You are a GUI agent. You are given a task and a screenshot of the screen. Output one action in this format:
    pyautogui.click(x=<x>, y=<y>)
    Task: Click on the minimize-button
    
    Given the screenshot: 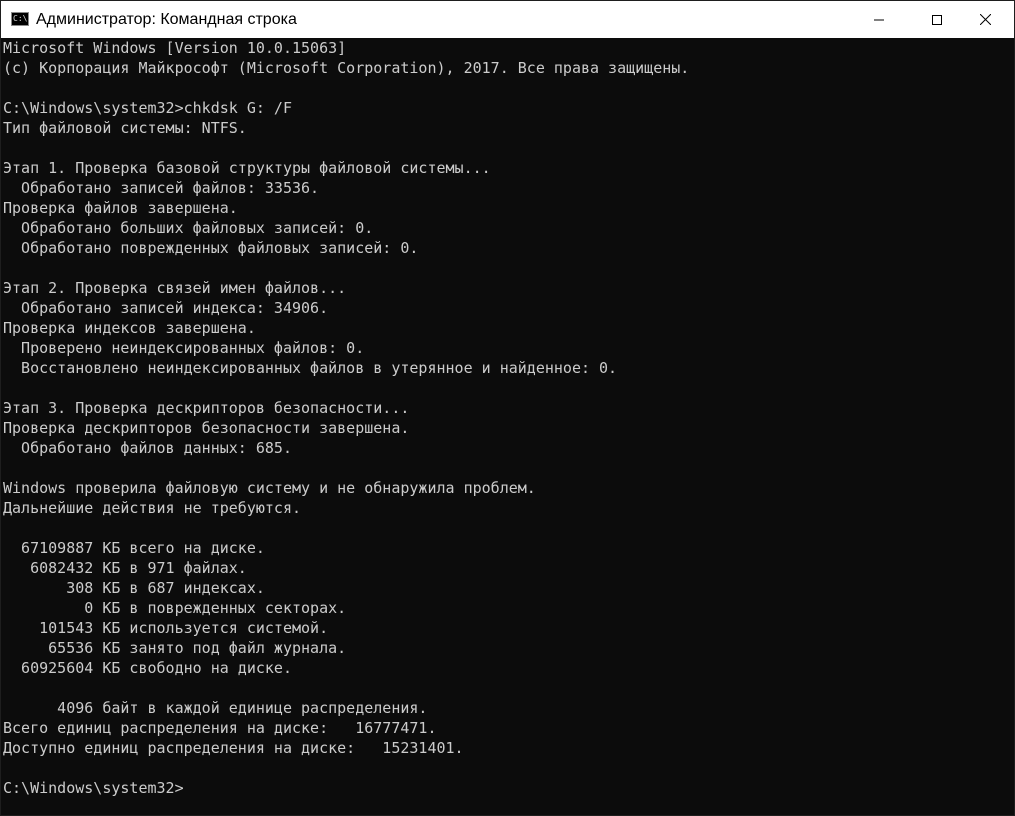 What is the action you would take?
    pyautogui.click(x=879, y=19)
    